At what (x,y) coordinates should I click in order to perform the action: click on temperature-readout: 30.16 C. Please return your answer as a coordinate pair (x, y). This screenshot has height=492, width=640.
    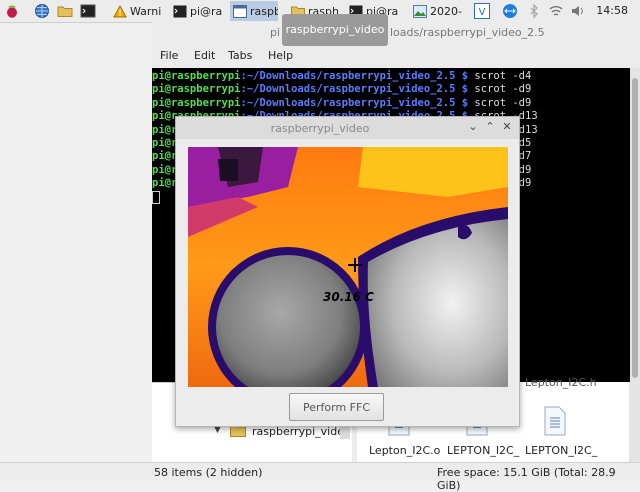
    Looking at the image, I should click on (348, 297).